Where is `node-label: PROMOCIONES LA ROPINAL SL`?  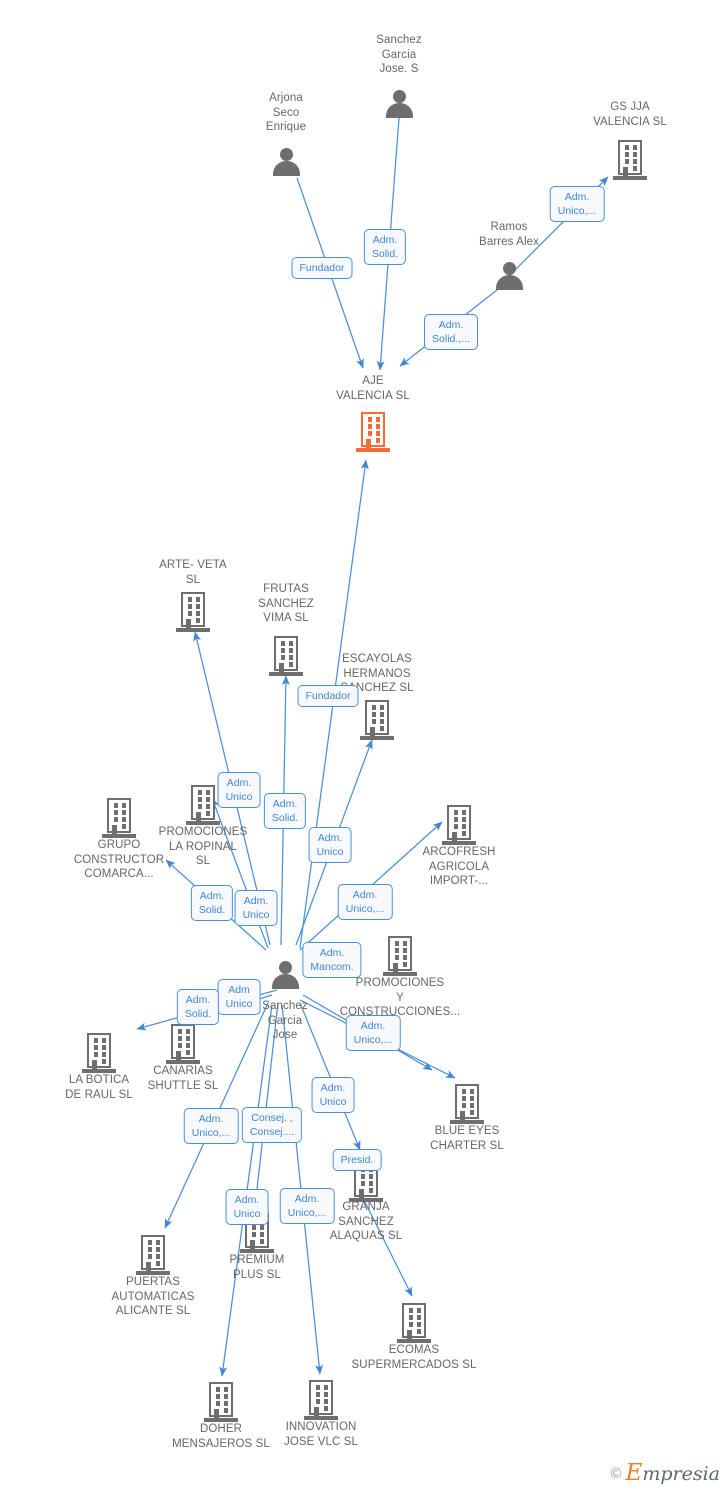
node-label: PROMOCIONES LA ROPINAL SL is located at coordinates (203, 846).